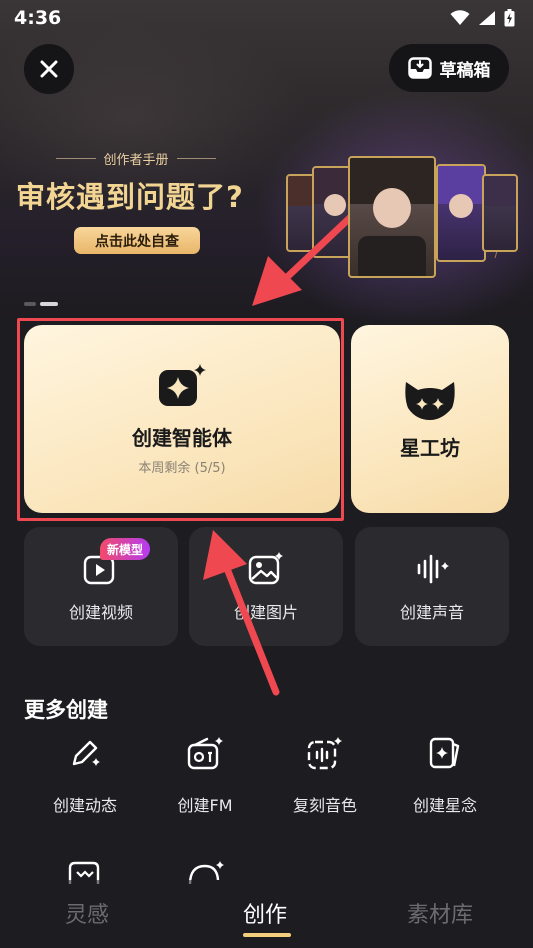 The image size is (533, 948). I want to click on star-workshop-tile: 星工坊, so click(430, 419).